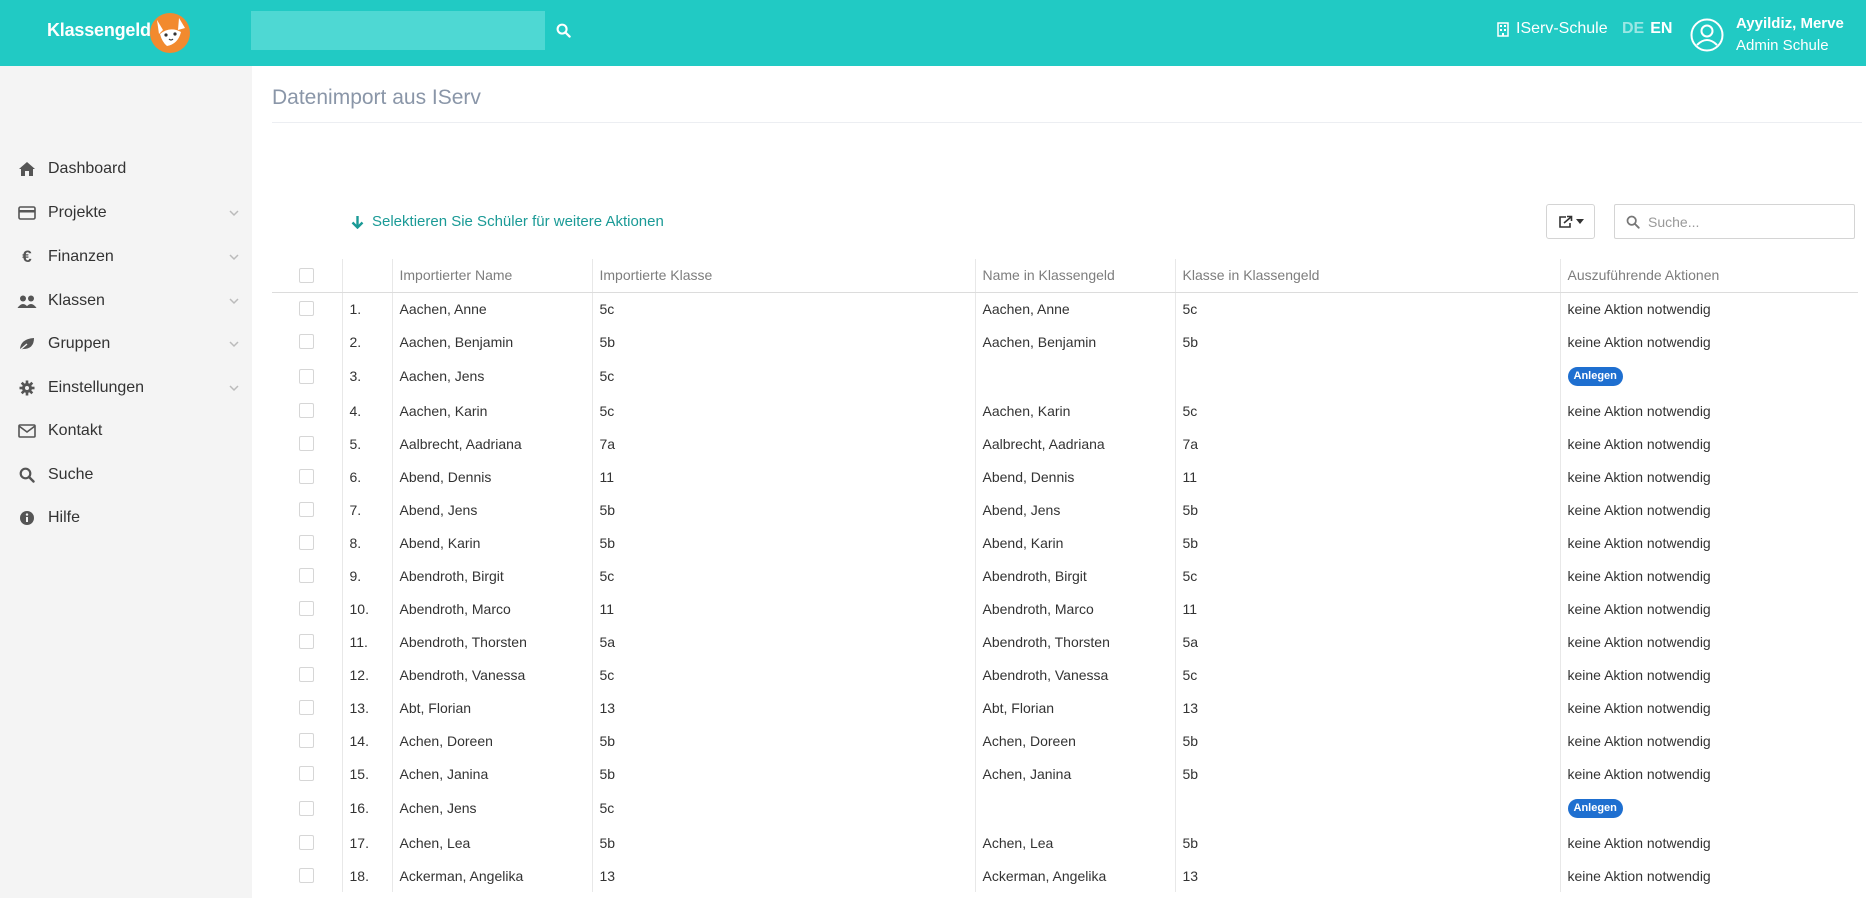 This screenshot has height=898, width=1866. What do you see at coordinates (366, 842) in the screenshot?
I see `row-number: 17.` at bounding box center [366, 842].